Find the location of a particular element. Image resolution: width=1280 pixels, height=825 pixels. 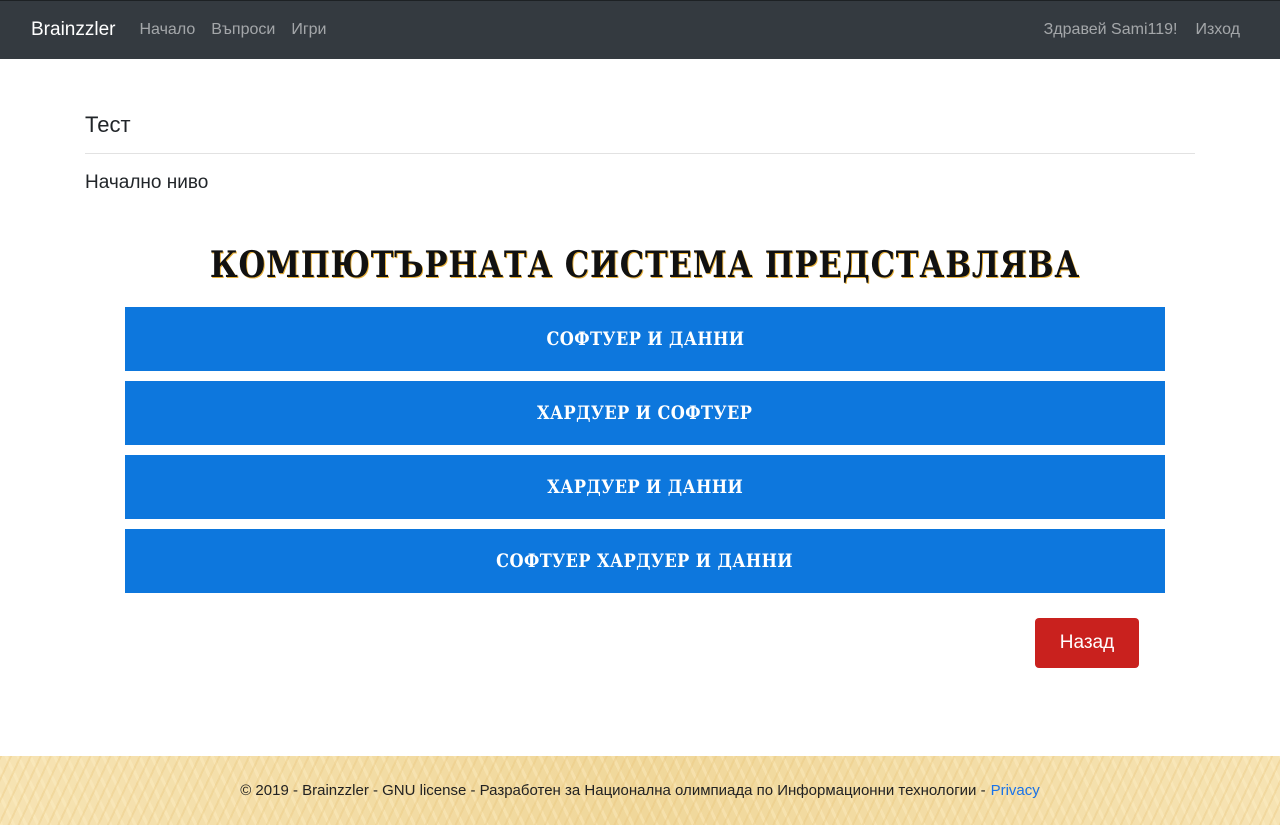

back-button: Назад is located at coordinates (1087, 643).